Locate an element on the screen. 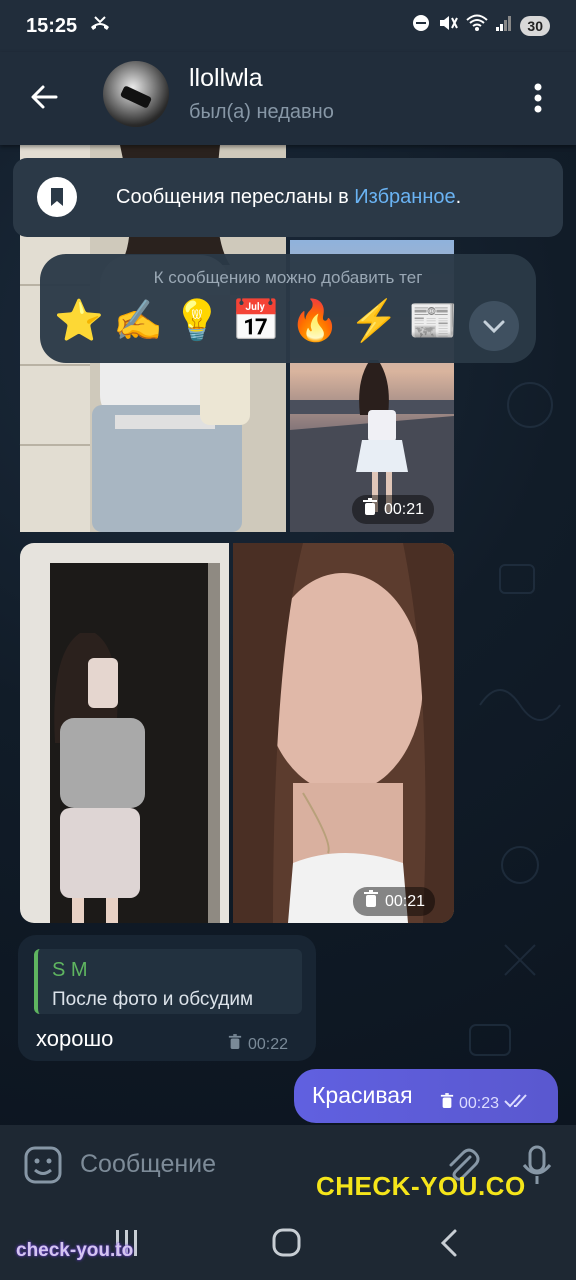  system-back-button is located at coordinates (450, 1243).